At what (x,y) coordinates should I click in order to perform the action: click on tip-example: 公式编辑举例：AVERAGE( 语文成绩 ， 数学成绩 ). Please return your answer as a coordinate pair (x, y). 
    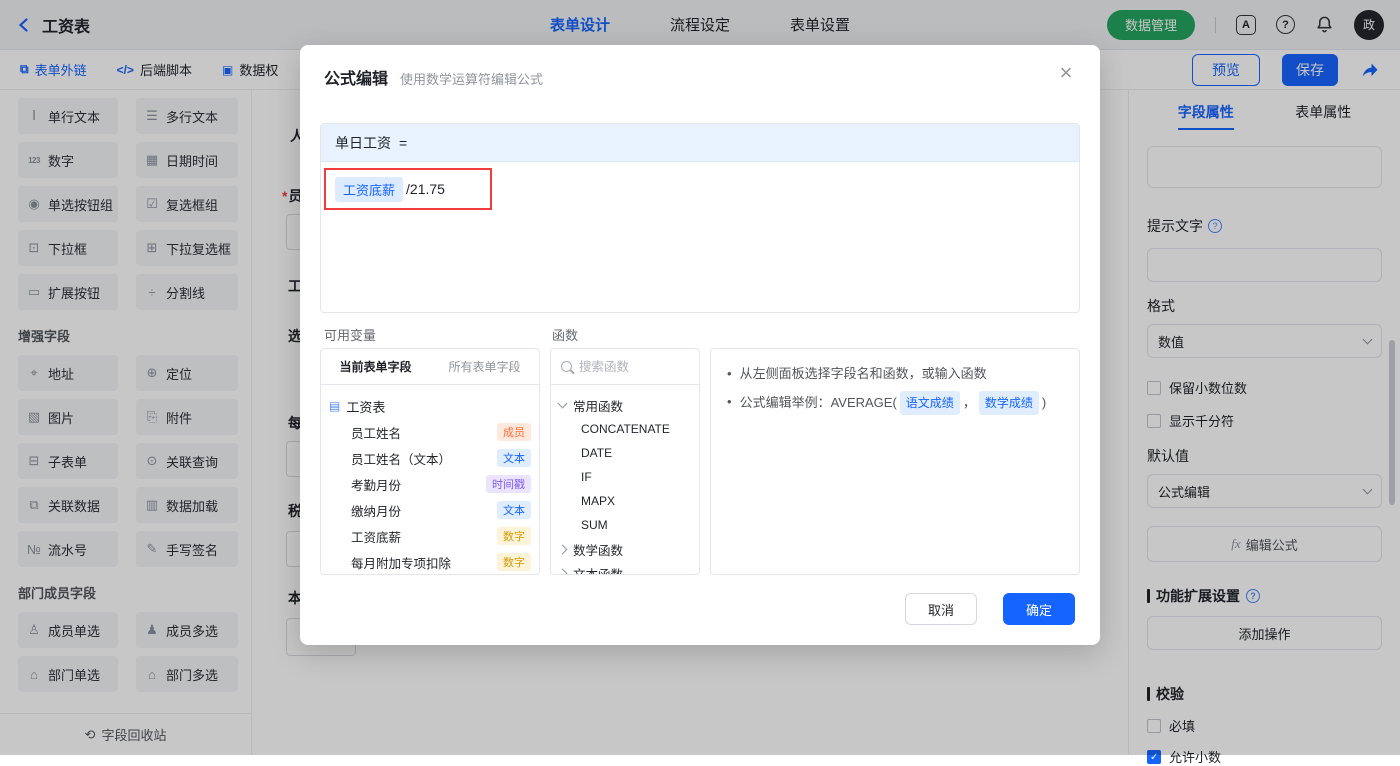
    Looking at the image, I should click on (893, 403).